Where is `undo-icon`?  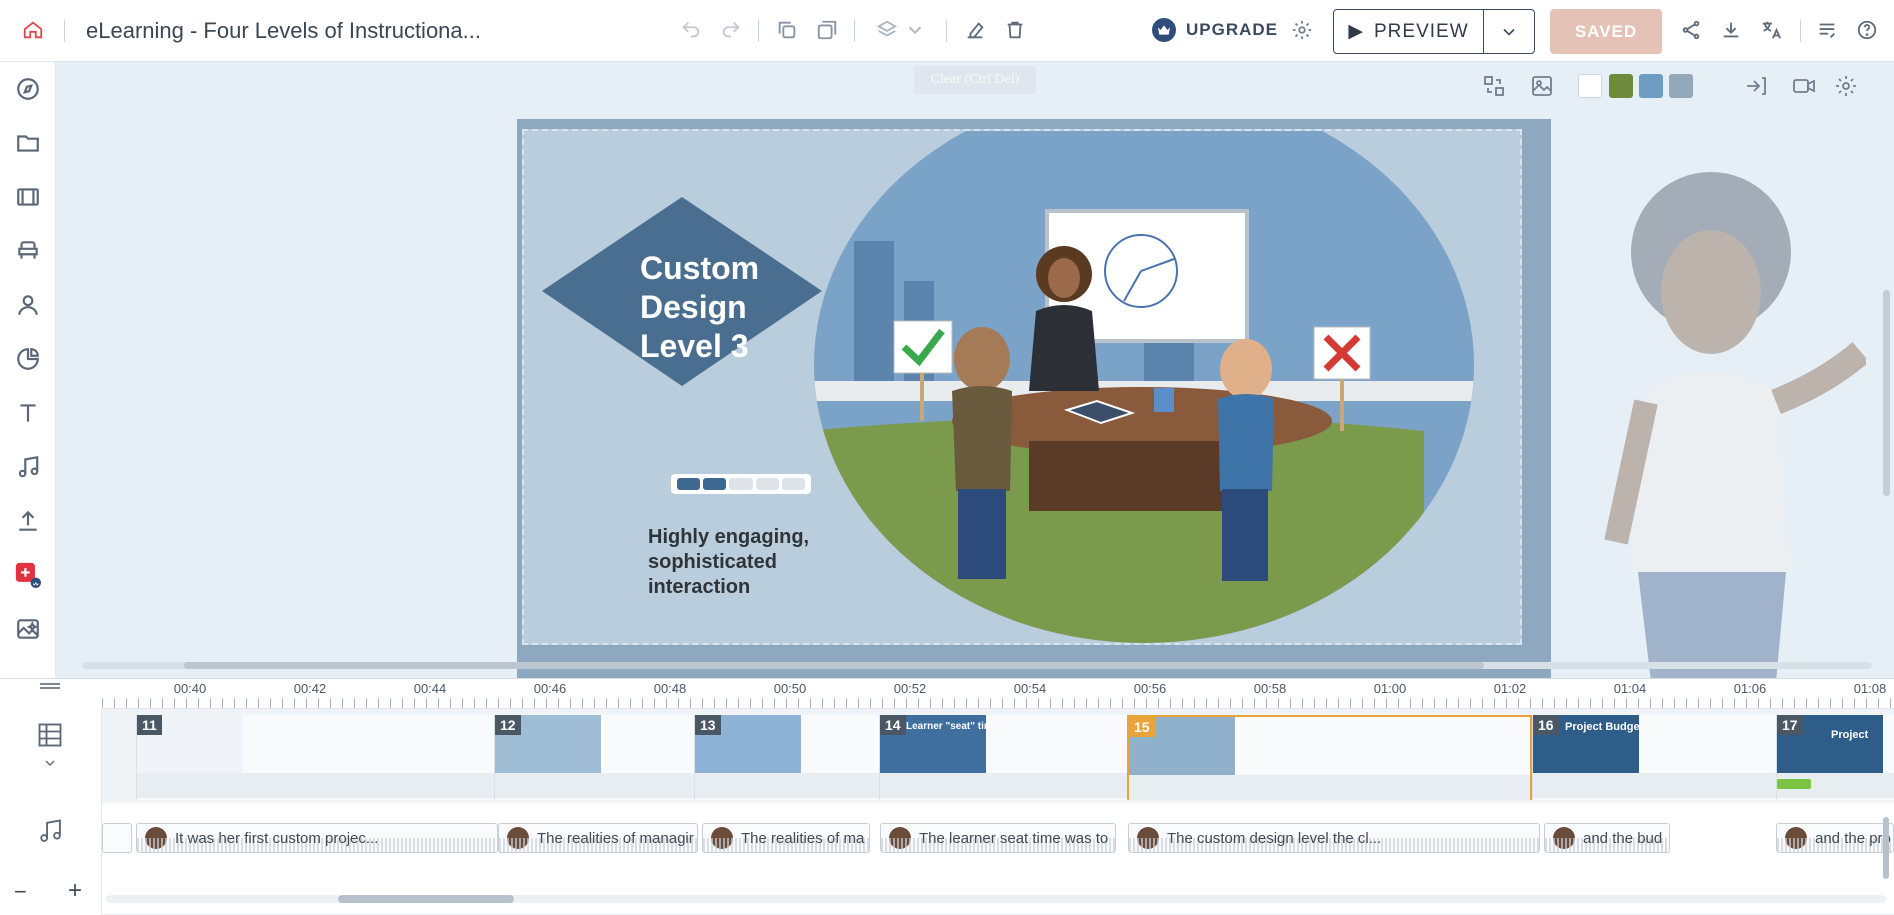 undo-icon is located at coordinates (691, 30).